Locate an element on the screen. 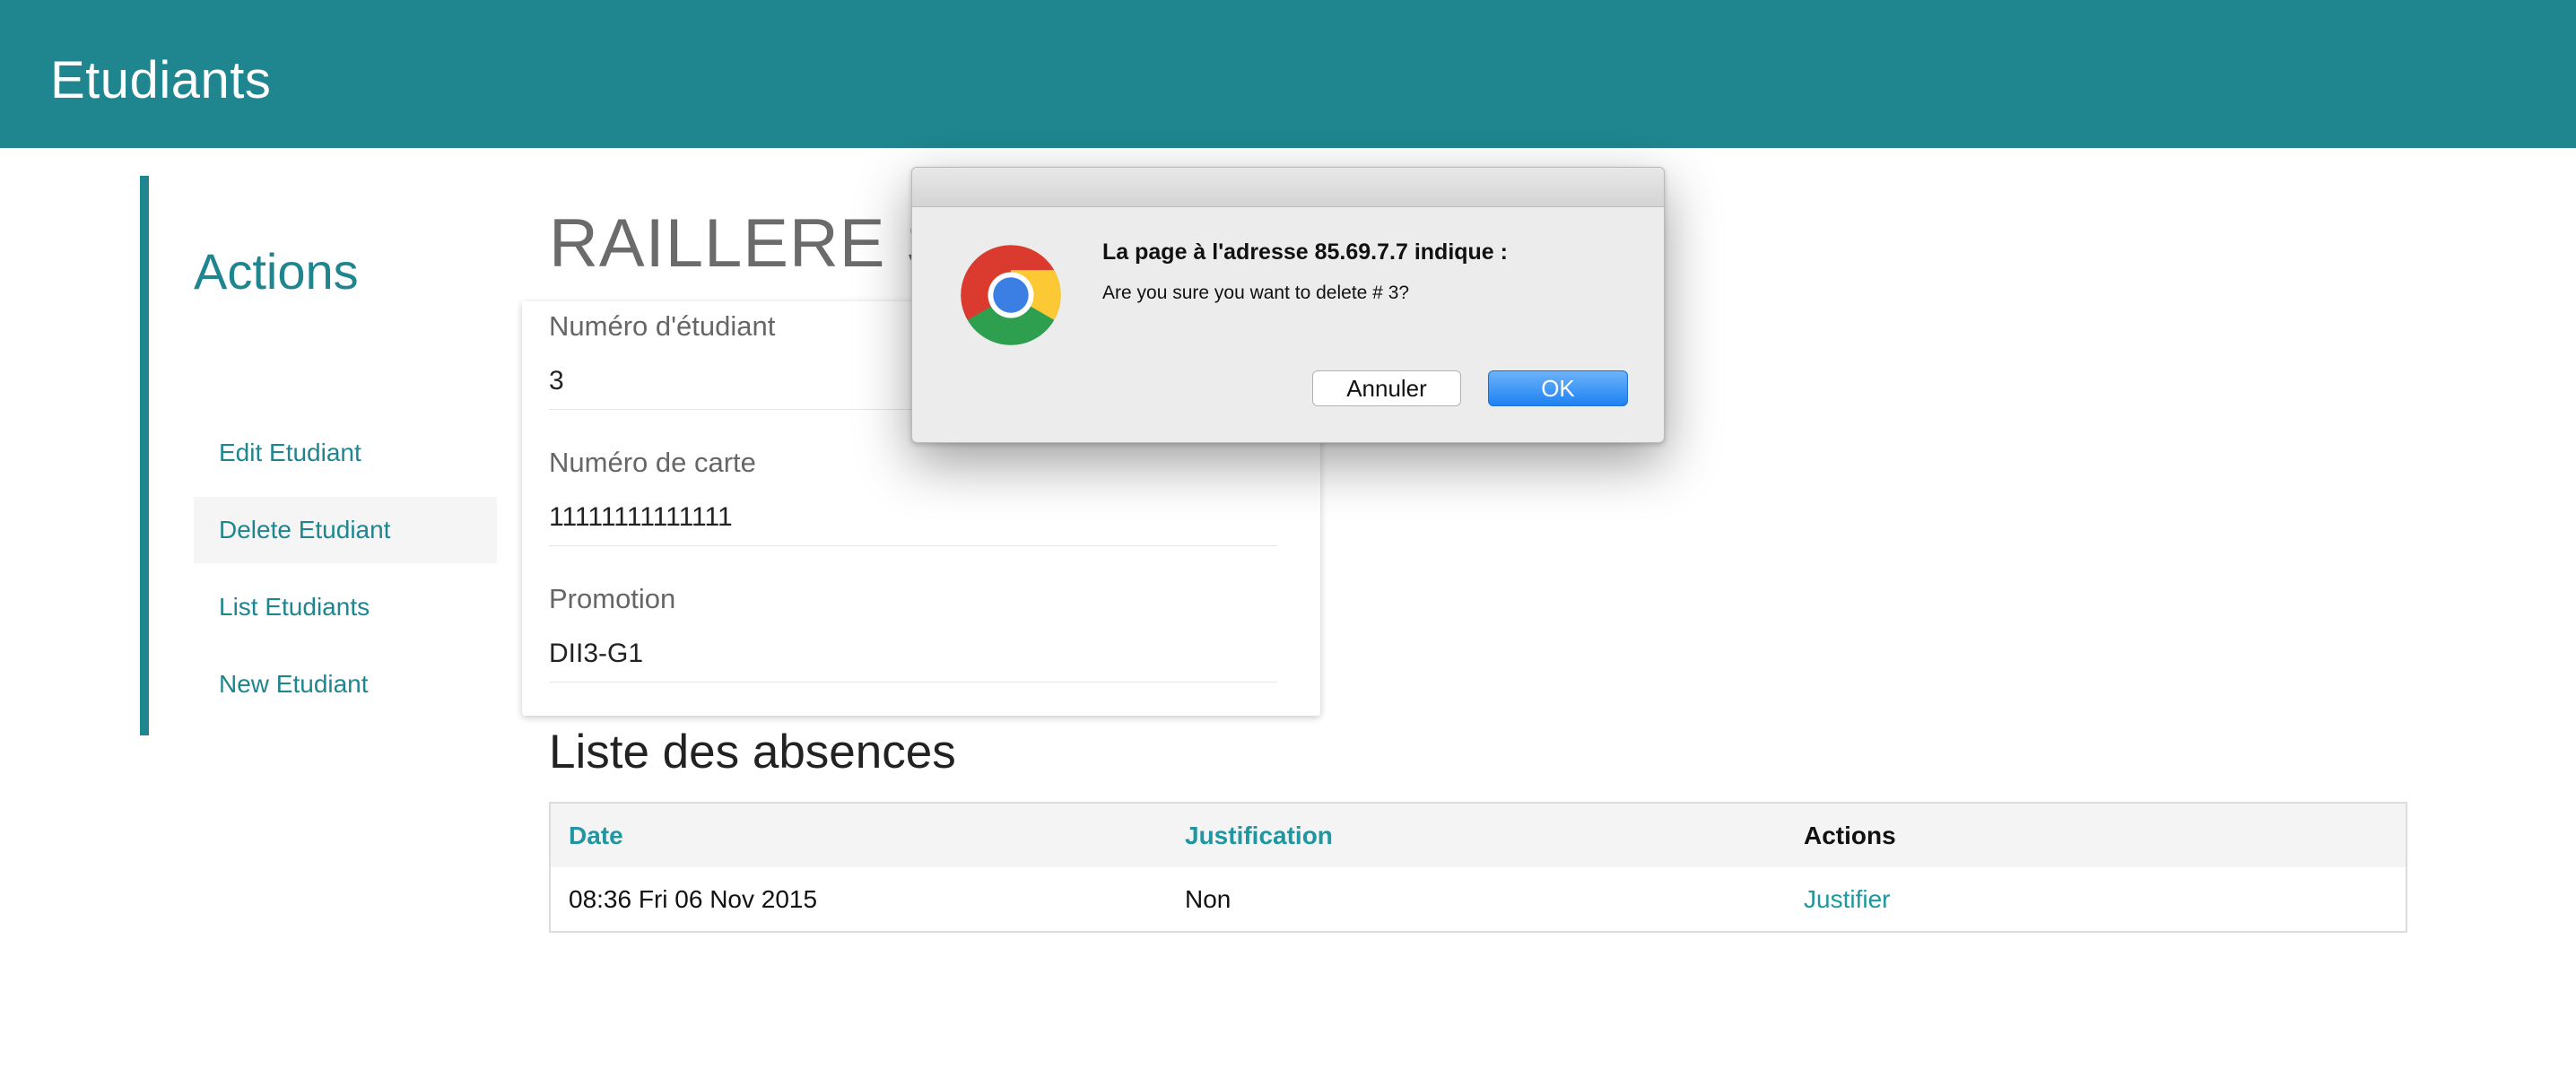 Image resolution: width=2576 pixels, height=1087 pixels. table-header-row: Date Justification Actions is located at coordinates (1478, 835).